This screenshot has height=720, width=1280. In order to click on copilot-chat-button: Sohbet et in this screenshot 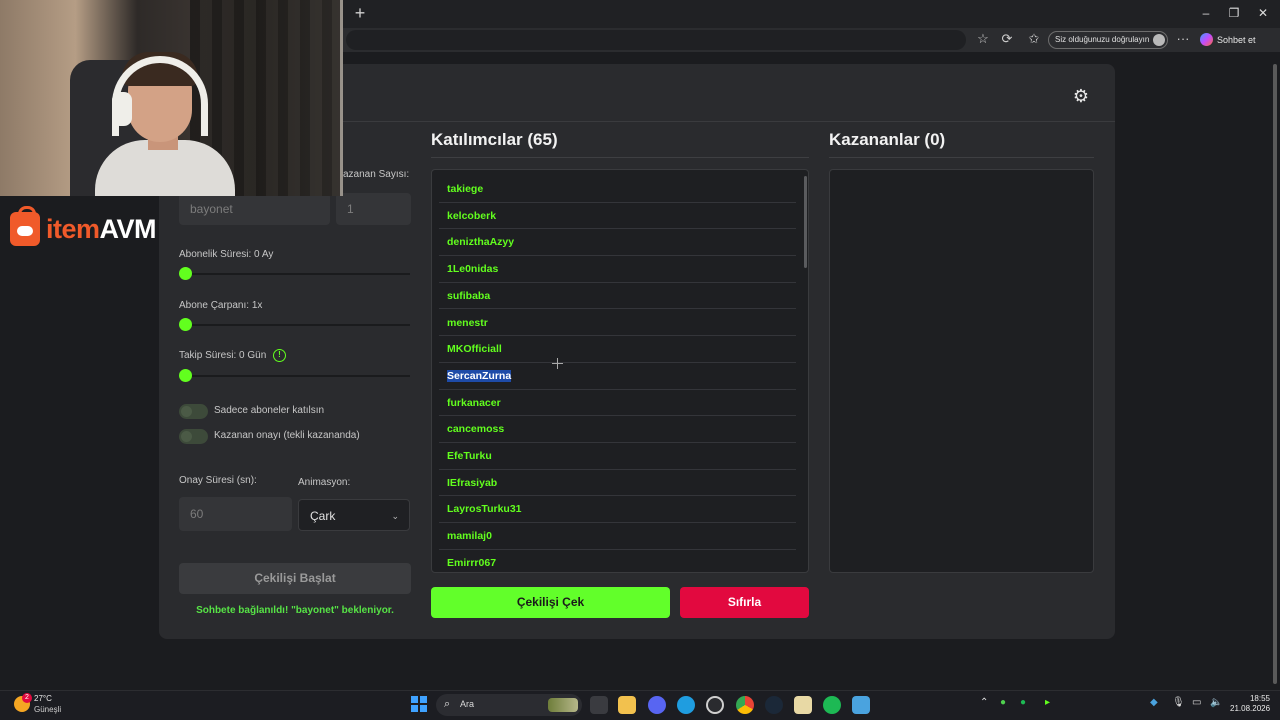, I will do `click(1228, 40)`.